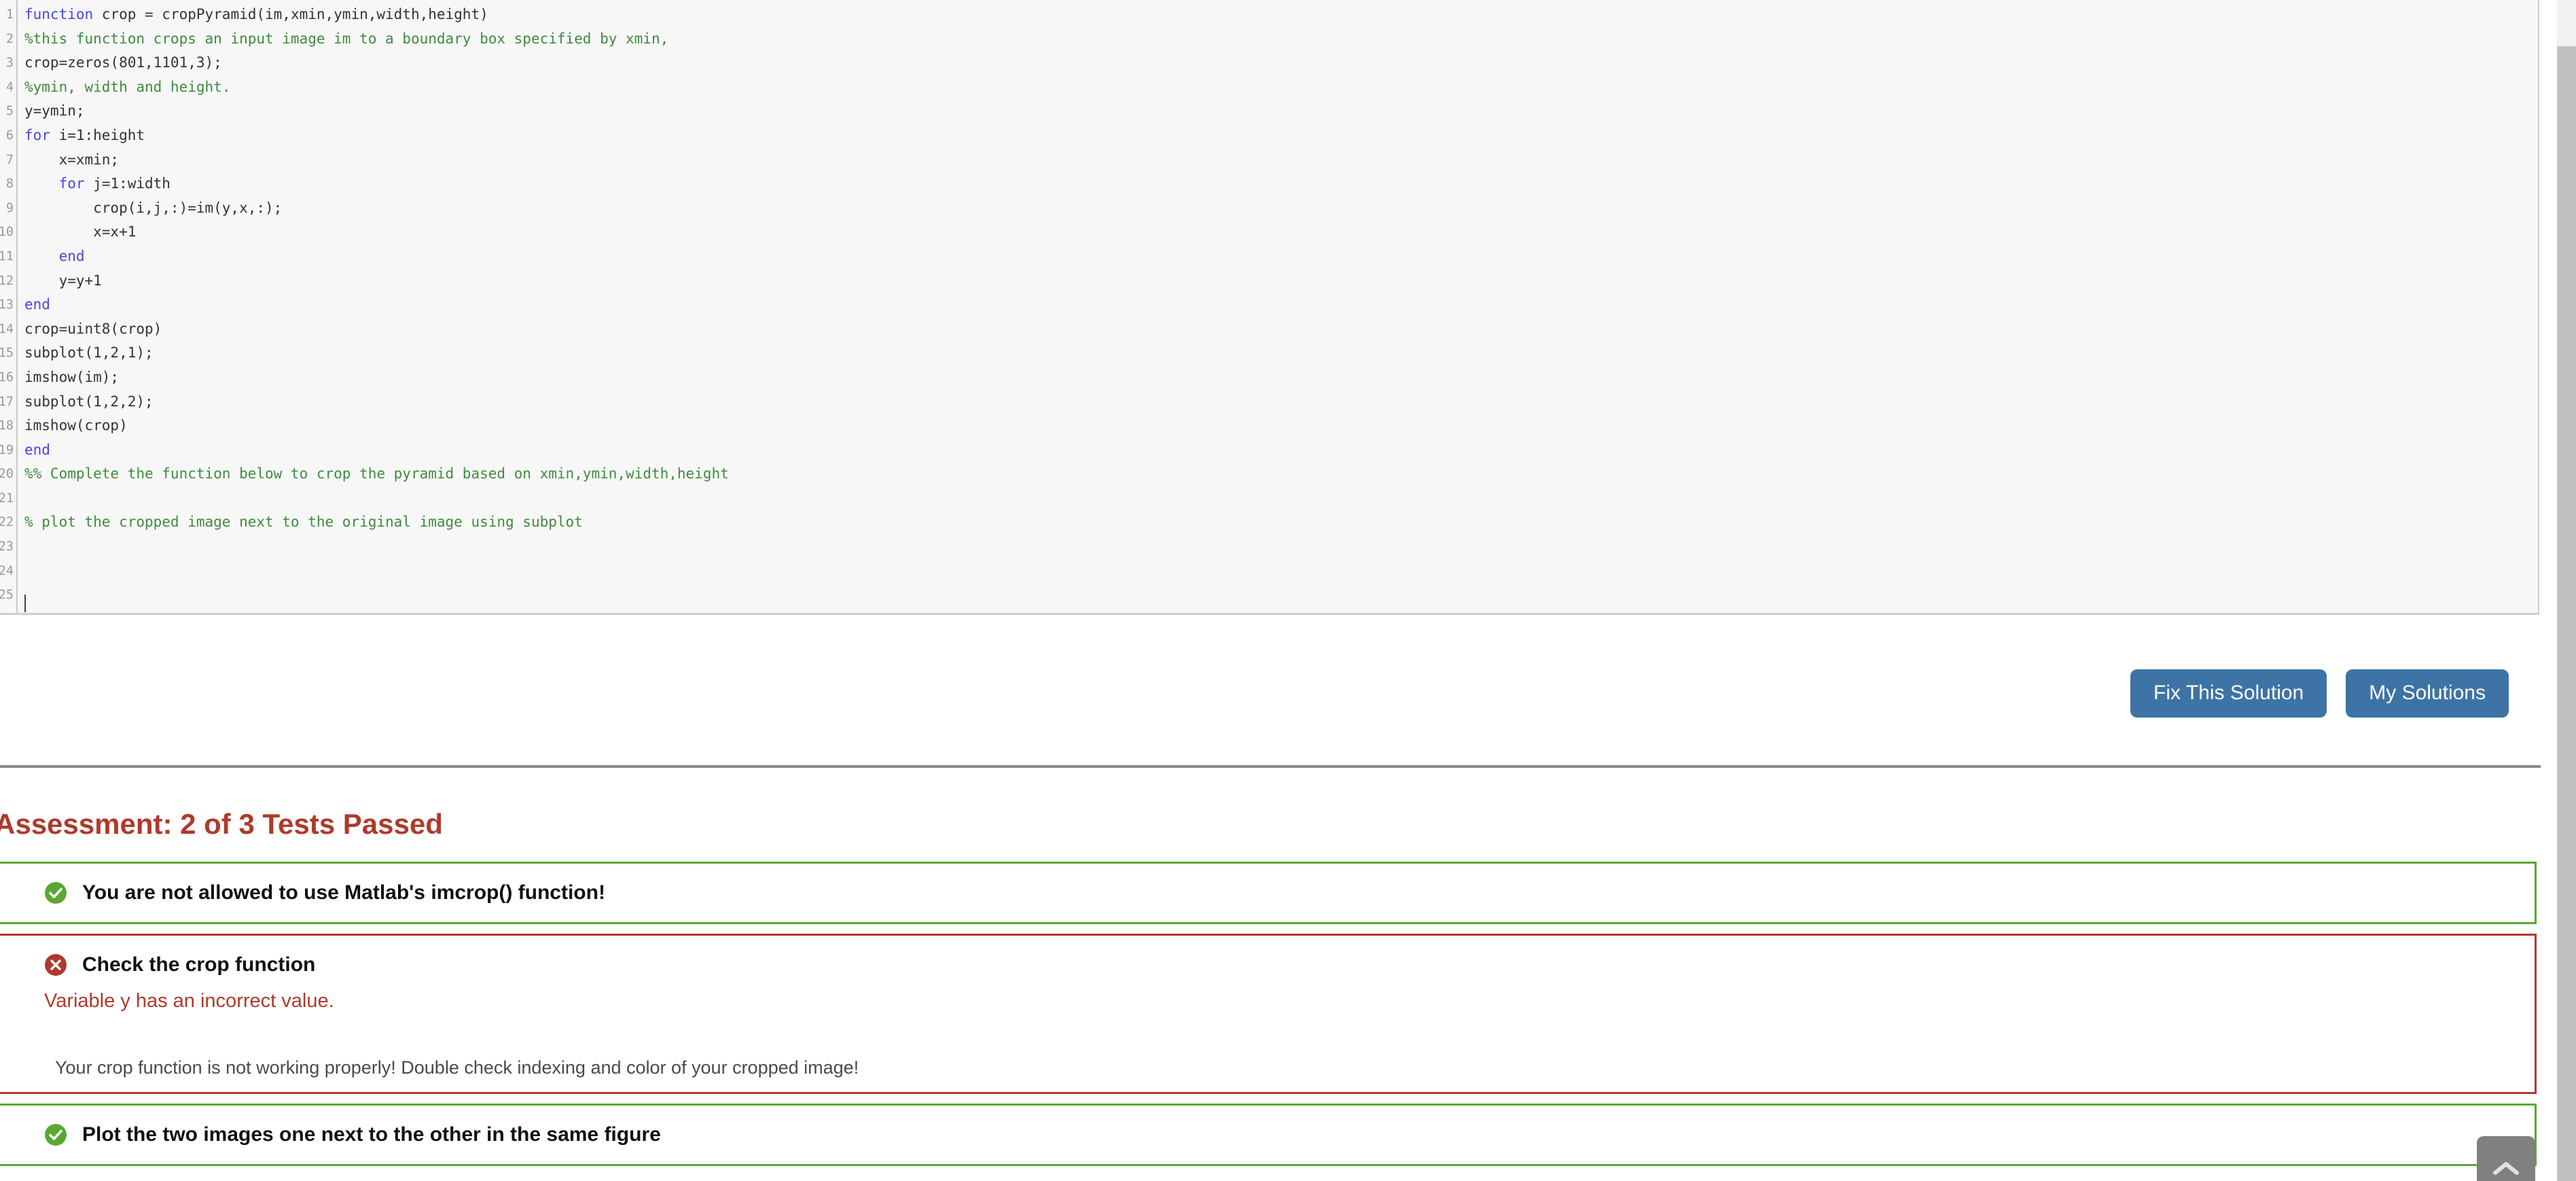 This screenshot has height=1181, width=2576. I want to click on line-number: 10, so click(7, 232).